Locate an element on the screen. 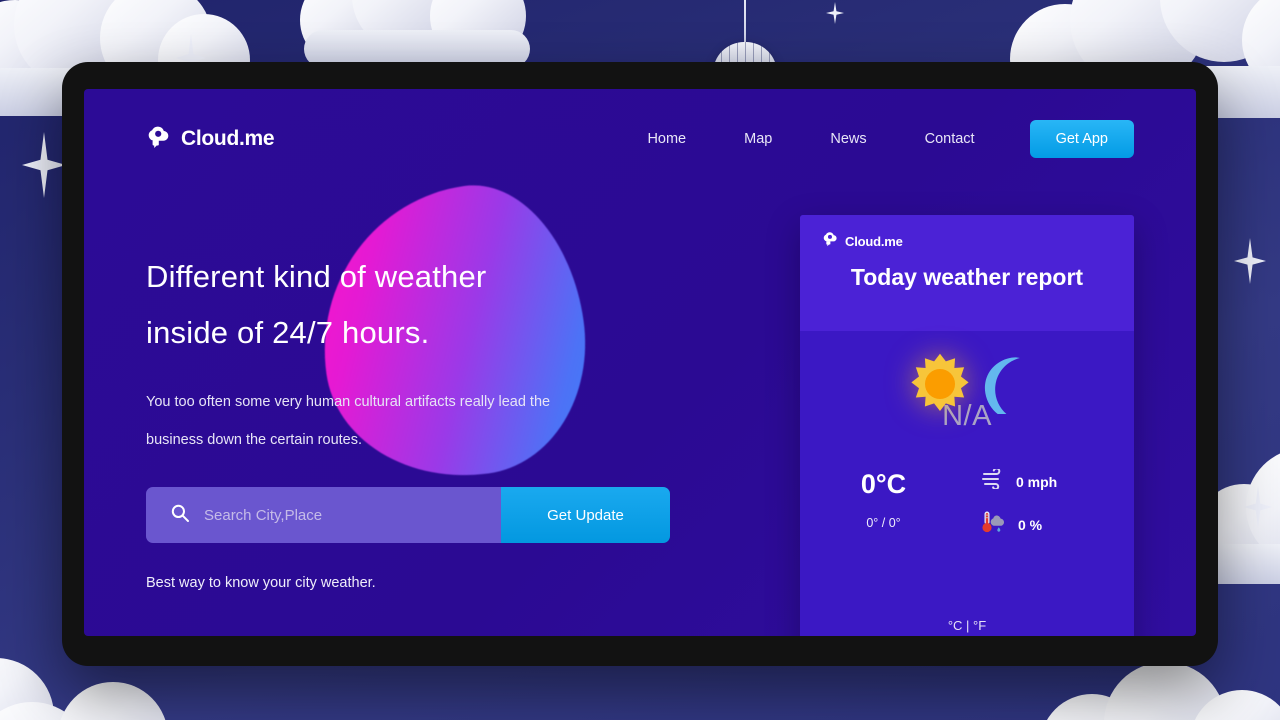  site-navbar: Cloud.me Home Map News Contact Get App is located at coordinates (640, 139).